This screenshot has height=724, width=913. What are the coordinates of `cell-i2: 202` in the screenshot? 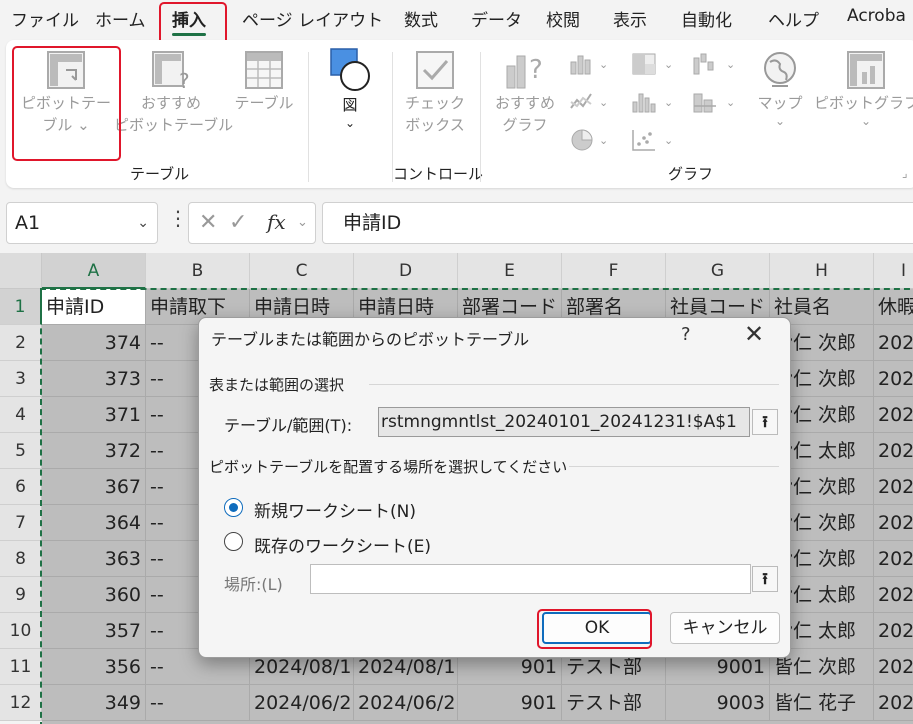 It's located at (893, 343).